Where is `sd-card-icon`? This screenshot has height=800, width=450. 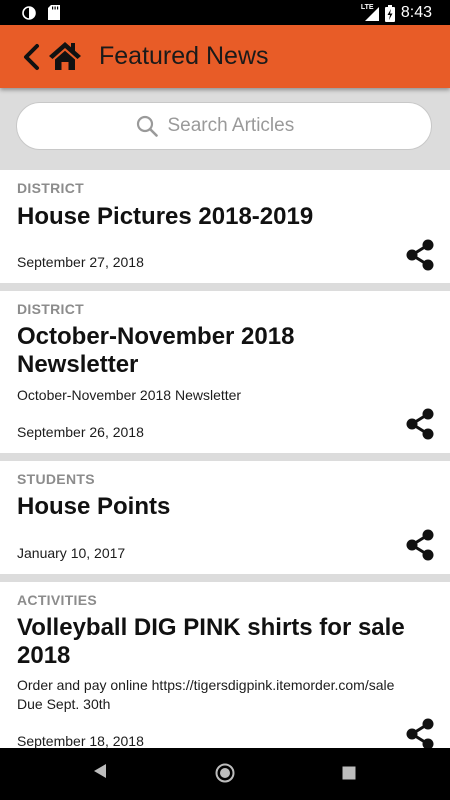
sd-card-icon is located at coordinates (54, 12).